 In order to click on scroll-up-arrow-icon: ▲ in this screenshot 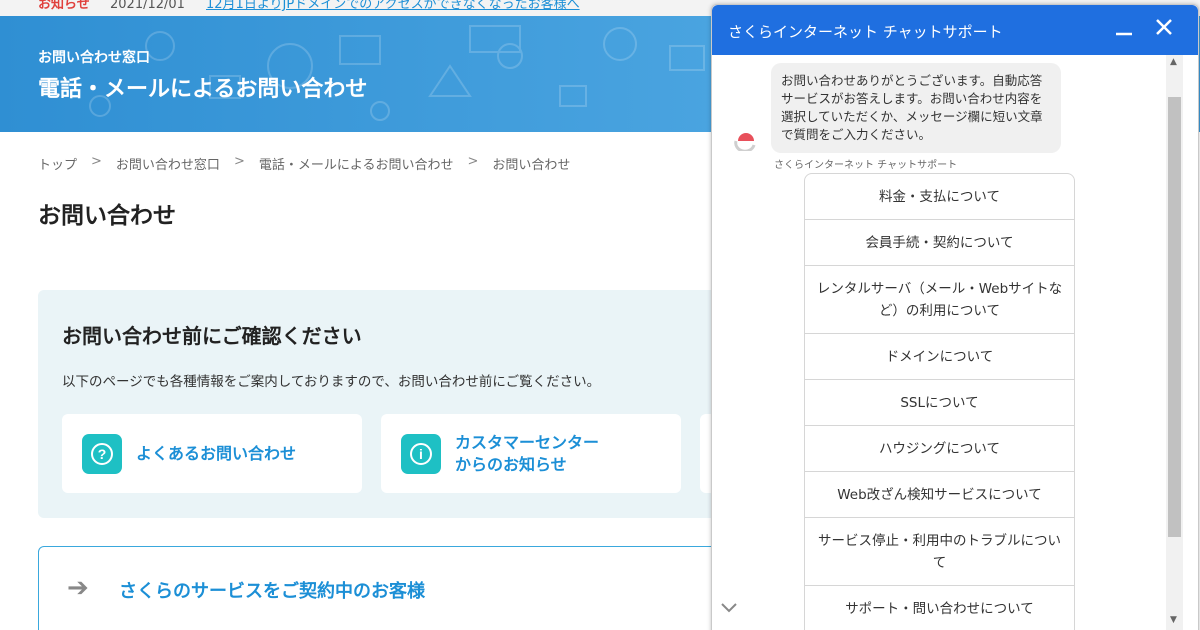, I will do `click(1173, 62)`.